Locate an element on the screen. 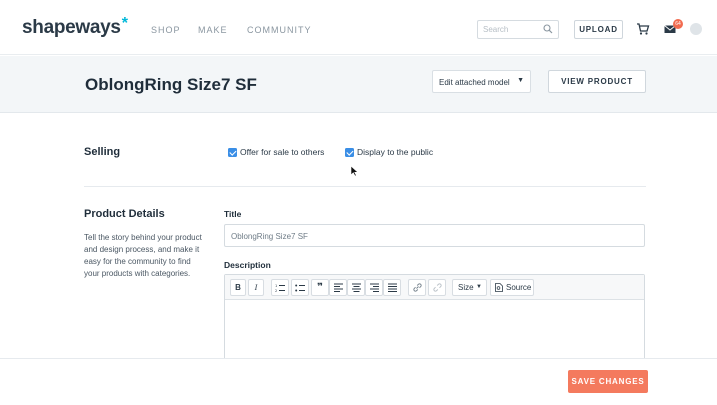  logo-text: shapeways is located at coordinates (71, 27).